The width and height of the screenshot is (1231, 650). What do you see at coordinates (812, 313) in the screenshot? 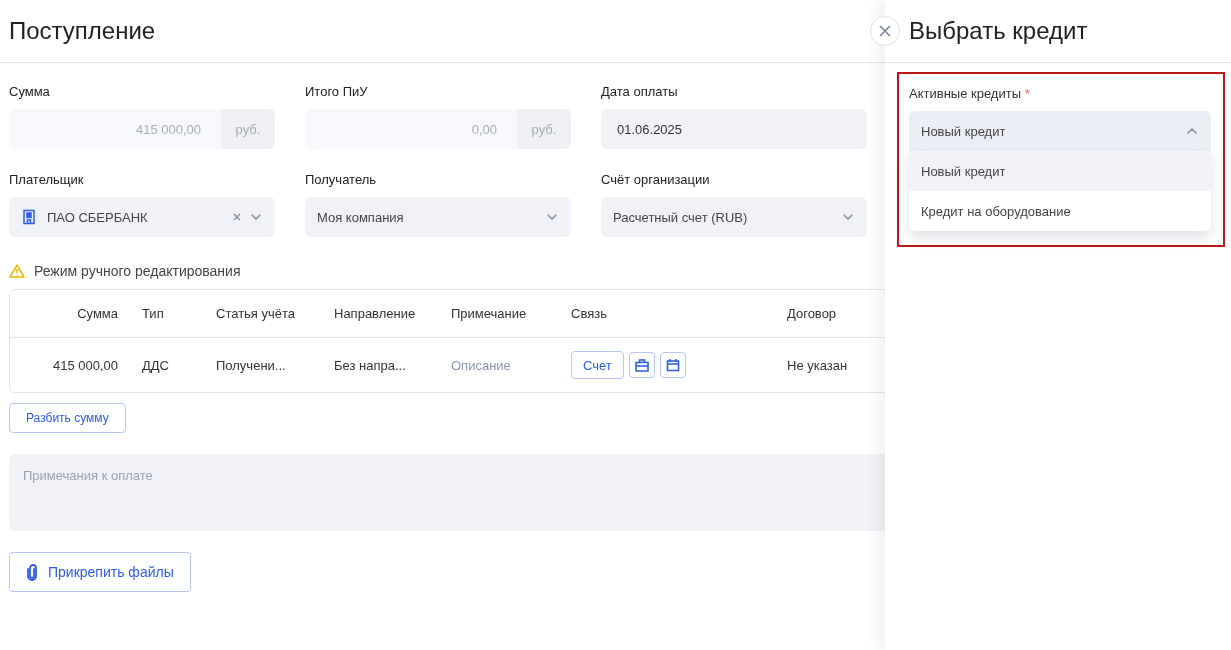
I see `column-header: Договор` at bounding box center [812, 313].